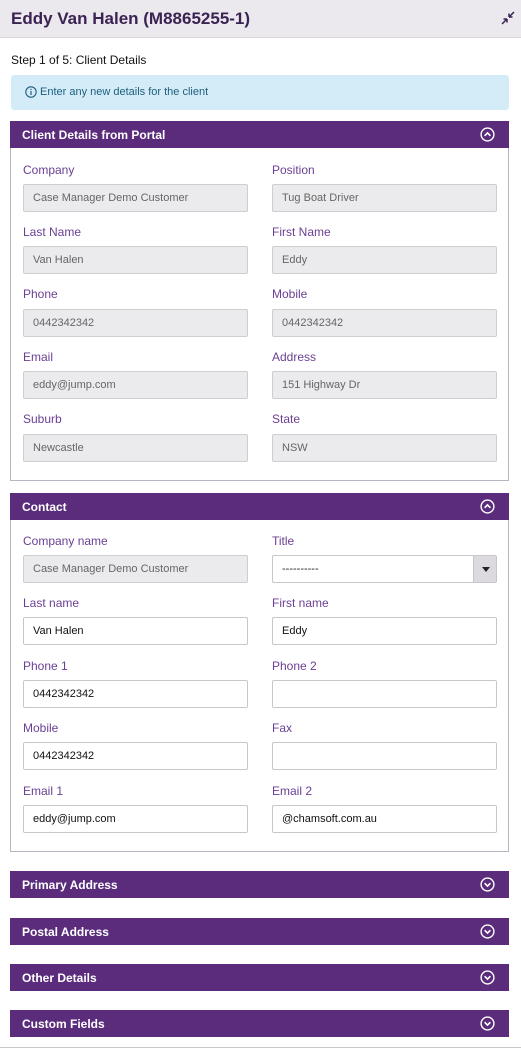  Describe the element at coordinates (135, 694) in the screenshot. I see `phone1-input: 0442342342` at that location.